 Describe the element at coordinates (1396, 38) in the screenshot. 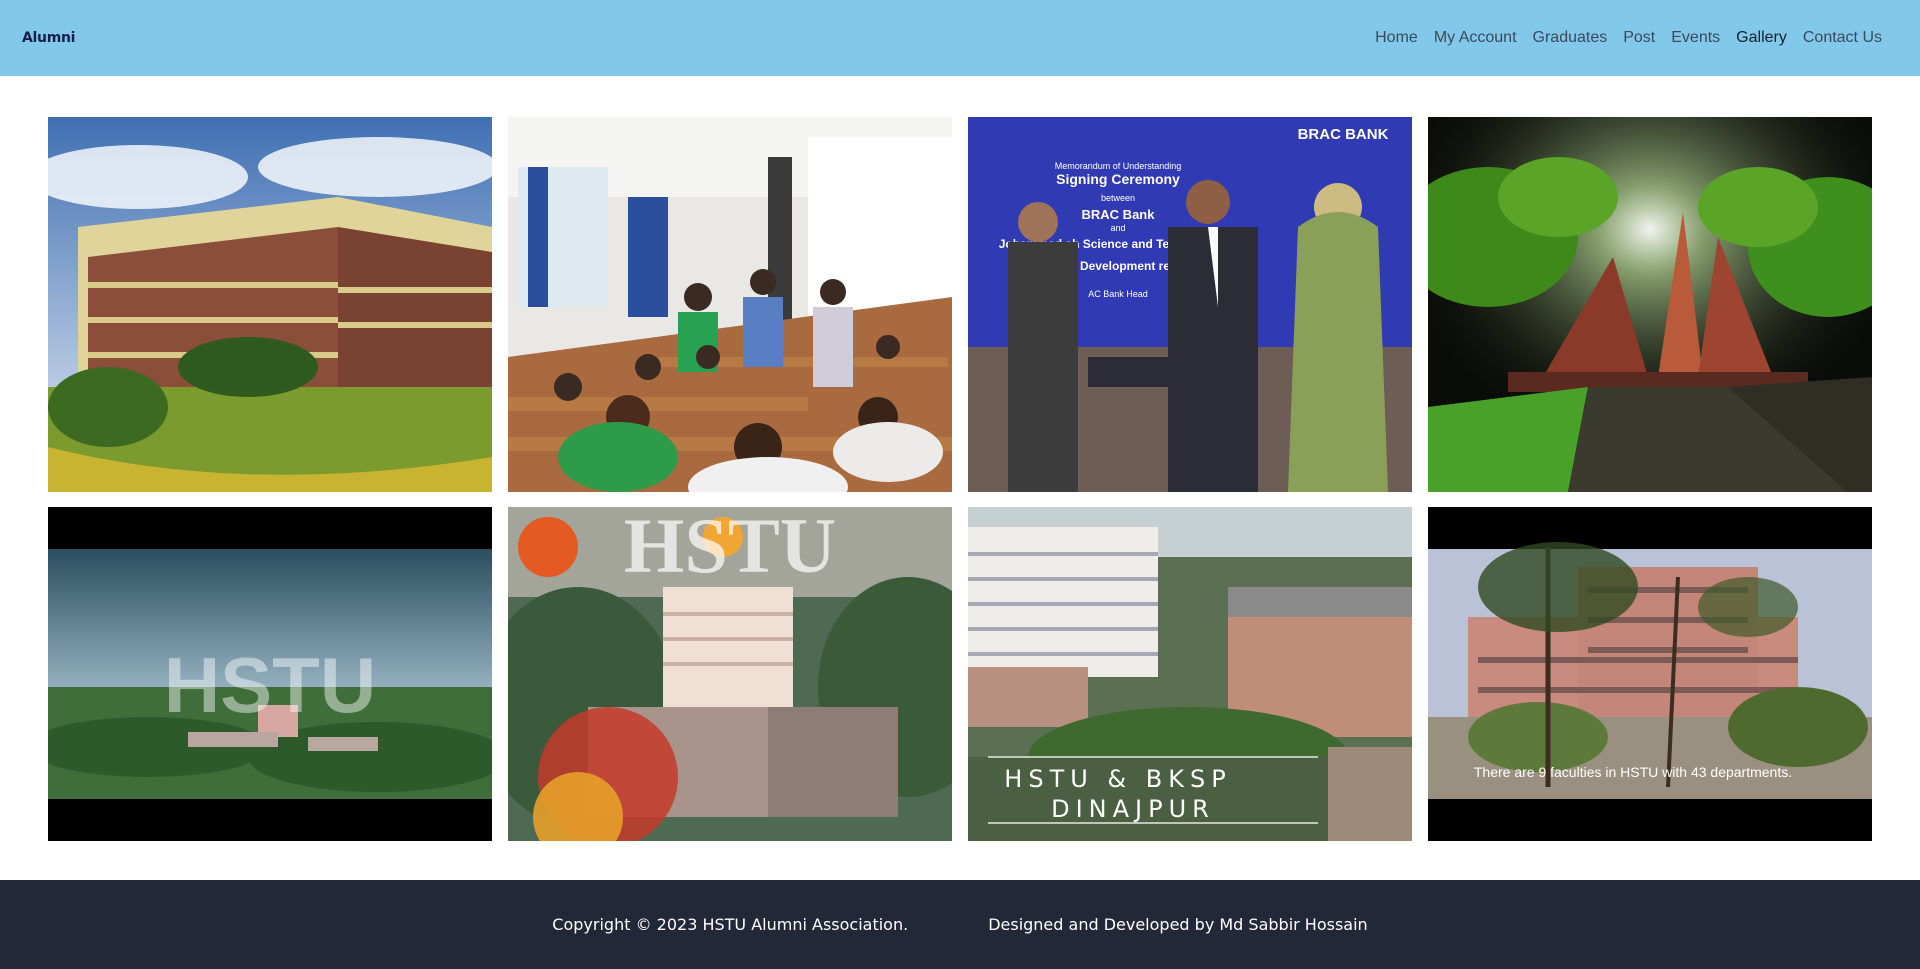

I see `nav-home: Home` at that location.